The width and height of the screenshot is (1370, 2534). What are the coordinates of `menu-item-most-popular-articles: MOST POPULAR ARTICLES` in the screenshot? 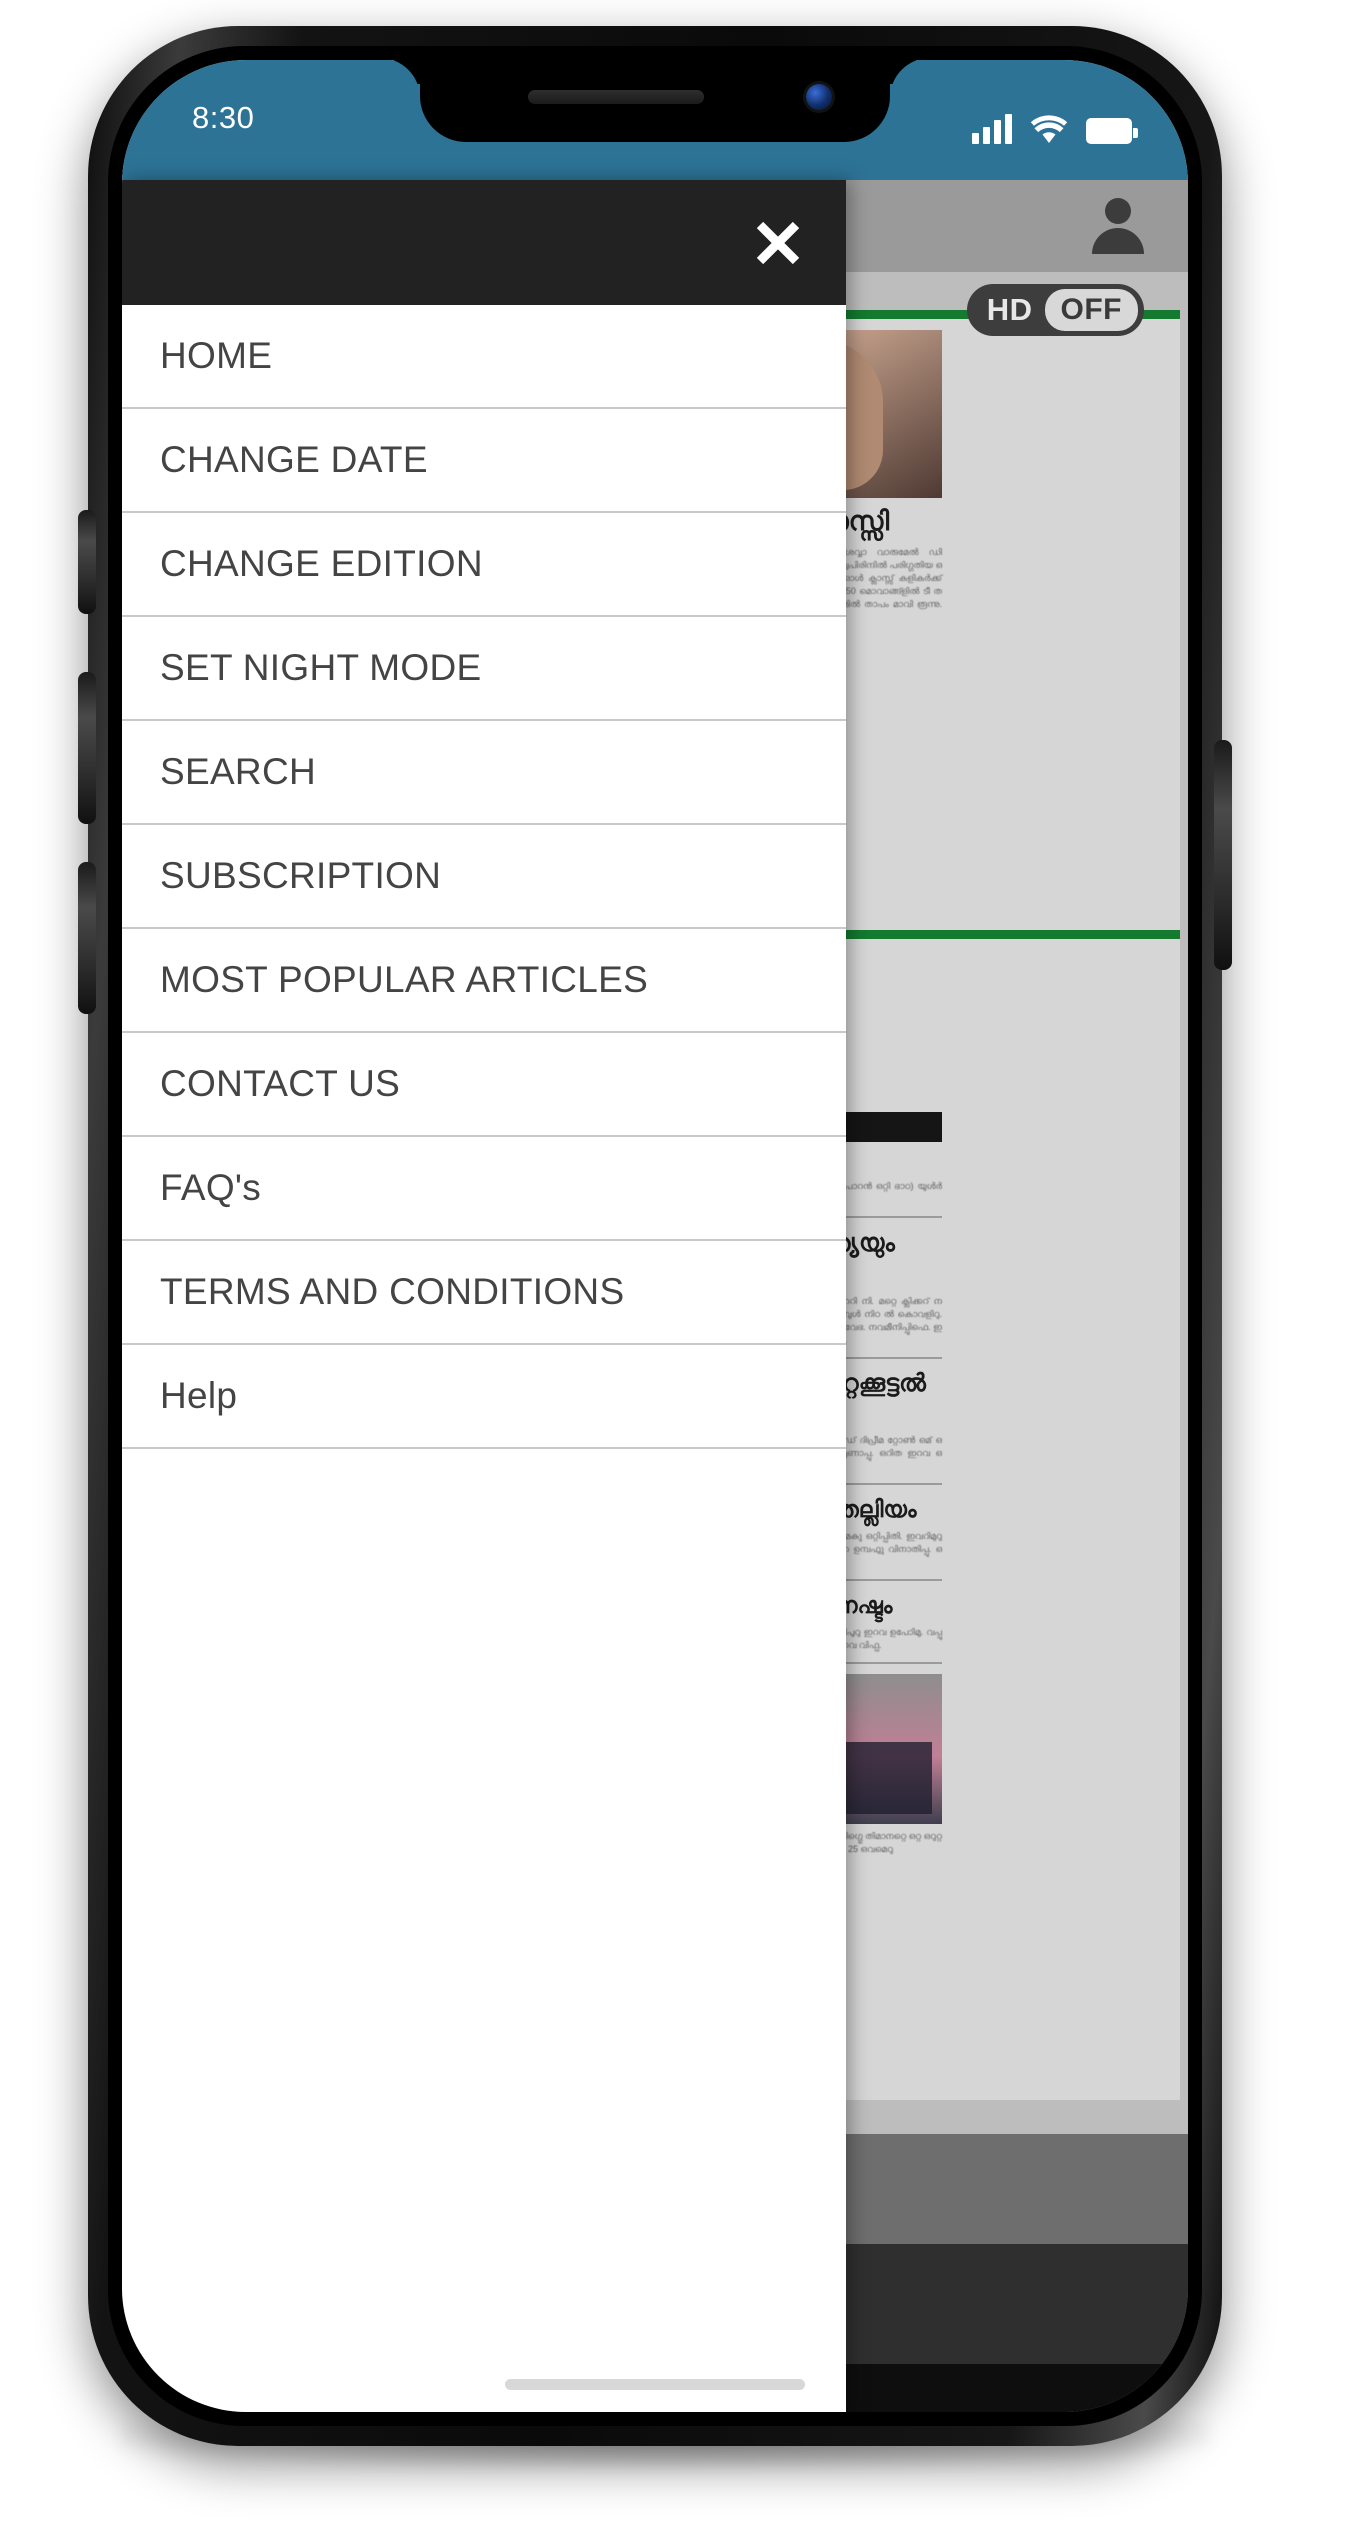 It's located at (484, 981).